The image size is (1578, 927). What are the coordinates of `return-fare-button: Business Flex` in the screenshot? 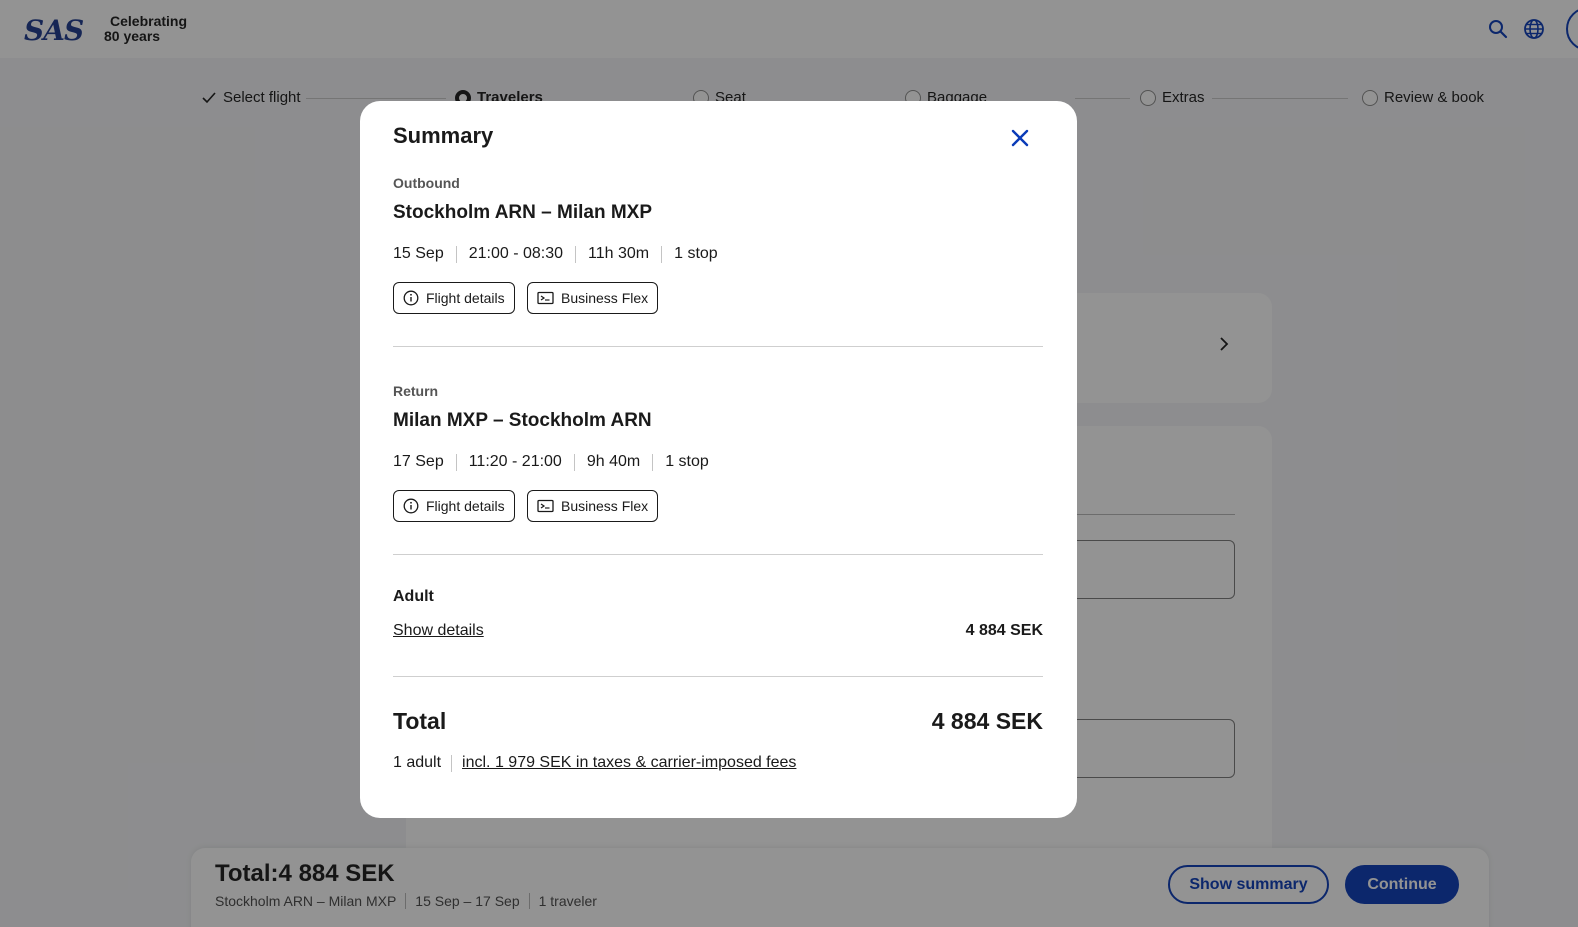 It's located at (593, 506).